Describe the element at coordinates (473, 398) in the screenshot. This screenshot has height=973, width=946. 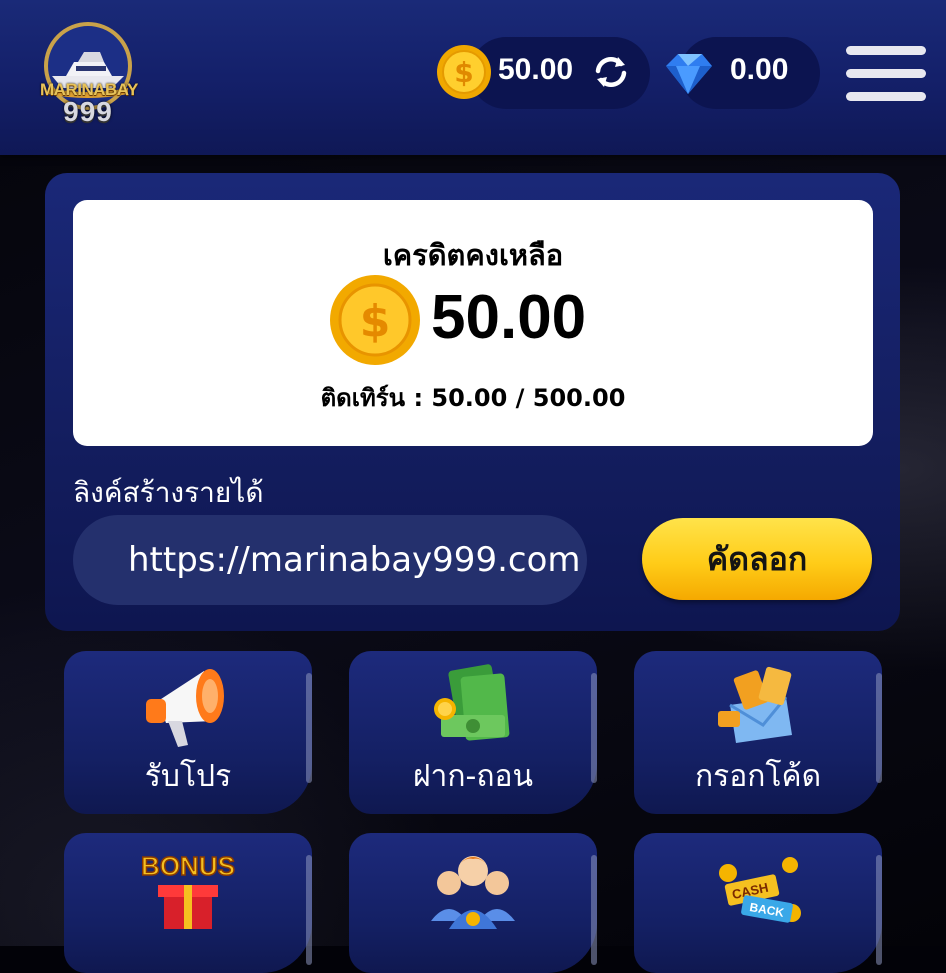
I see `turnover-text: ติดเทิร์น : 50.00 / 500.00` at that location.